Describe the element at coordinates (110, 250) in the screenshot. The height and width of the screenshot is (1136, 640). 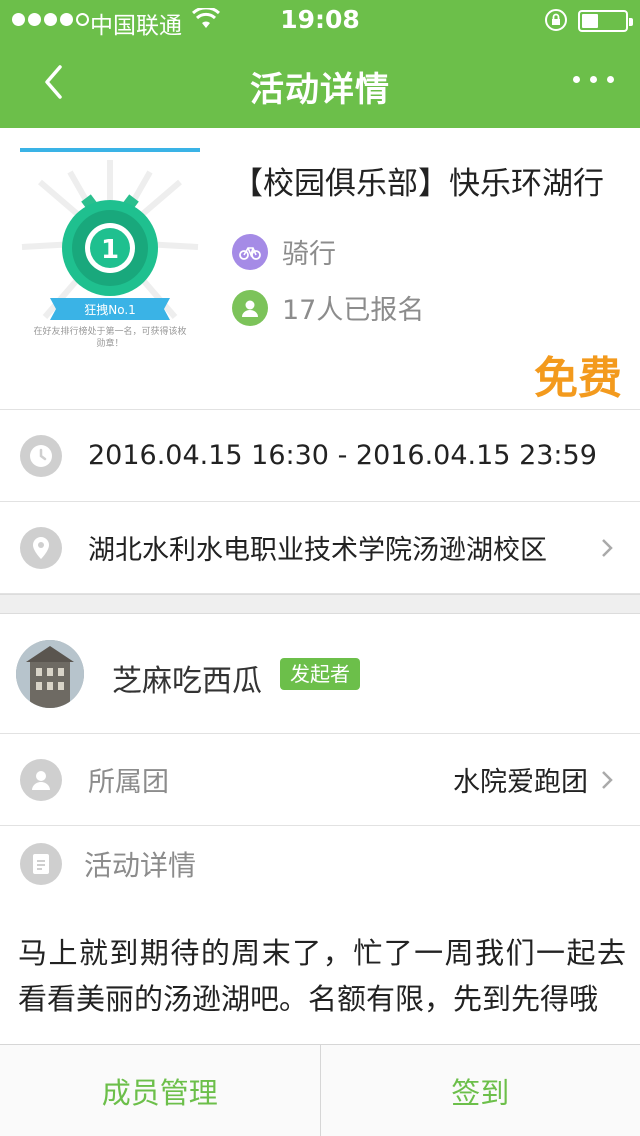
I see `medal-number: 1` at that location.